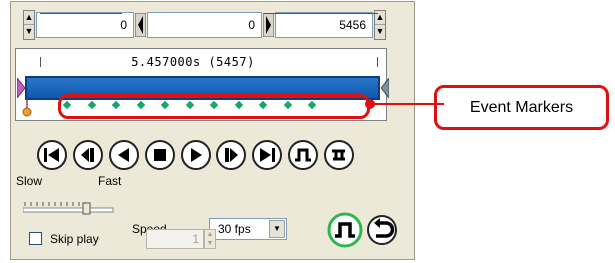  Describe the element at coordinates (40, 62) in the screenshot. I see `duration-tick-left` at that location.